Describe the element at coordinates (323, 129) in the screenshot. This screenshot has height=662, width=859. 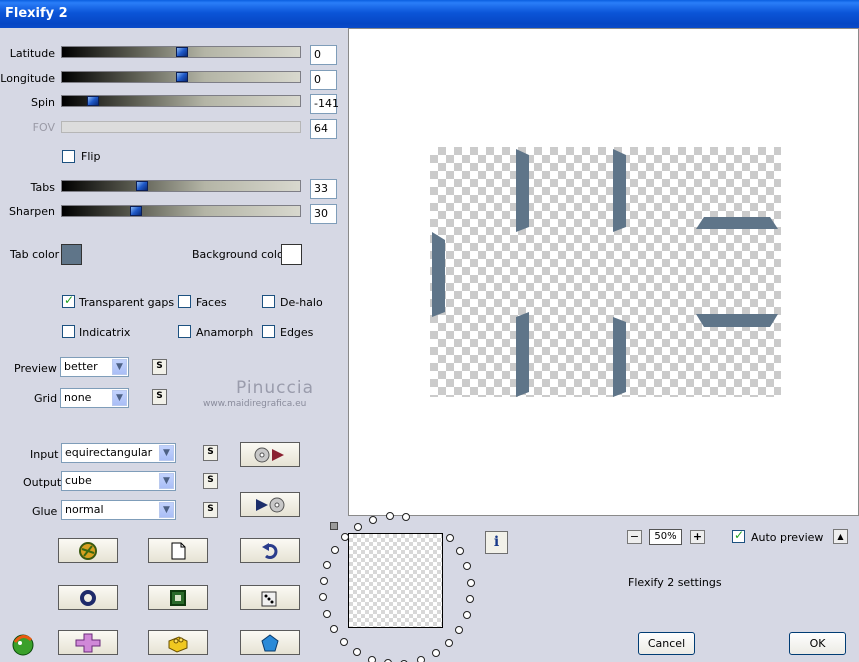
I see `fov-field: 64` at that location.